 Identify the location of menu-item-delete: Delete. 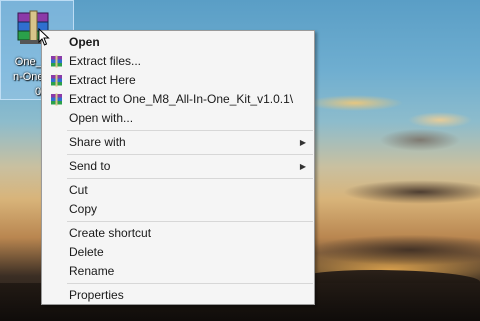
(178, 252).